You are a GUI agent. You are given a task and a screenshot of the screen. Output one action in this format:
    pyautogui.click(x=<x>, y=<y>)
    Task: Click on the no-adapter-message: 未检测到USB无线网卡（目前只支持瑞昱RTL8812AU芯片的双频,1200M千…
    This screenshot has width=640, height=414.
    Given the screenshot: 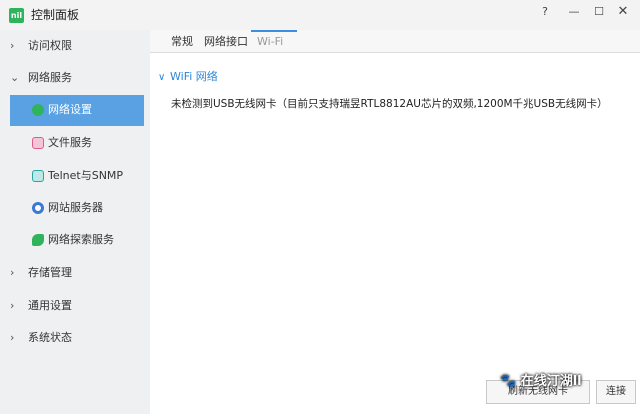 What is the action you would take?
    pyautogui.click(x=389, y=104)
    